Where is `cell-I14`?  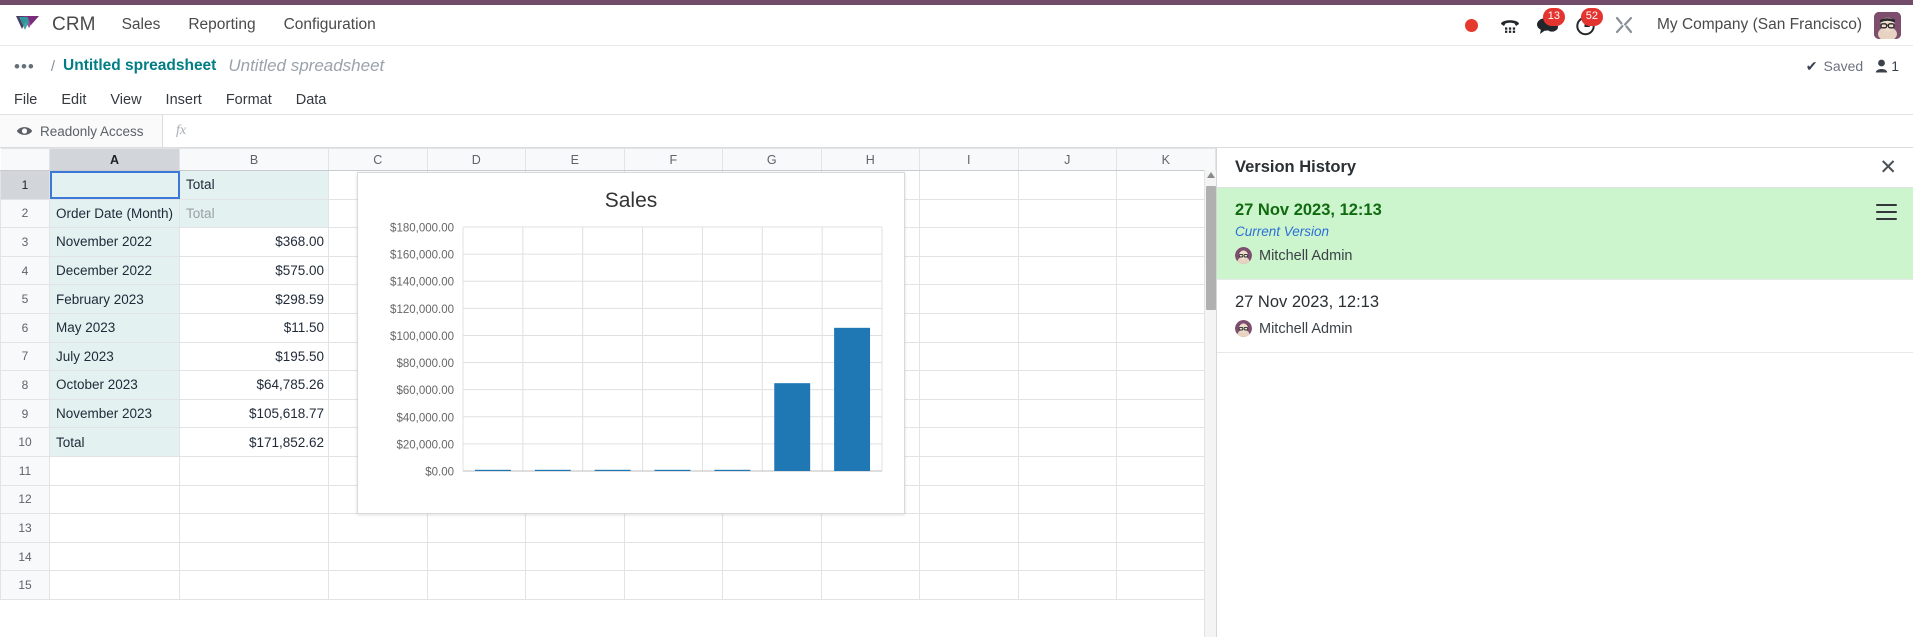
cell-I14 is located at coordinates (969, 556).